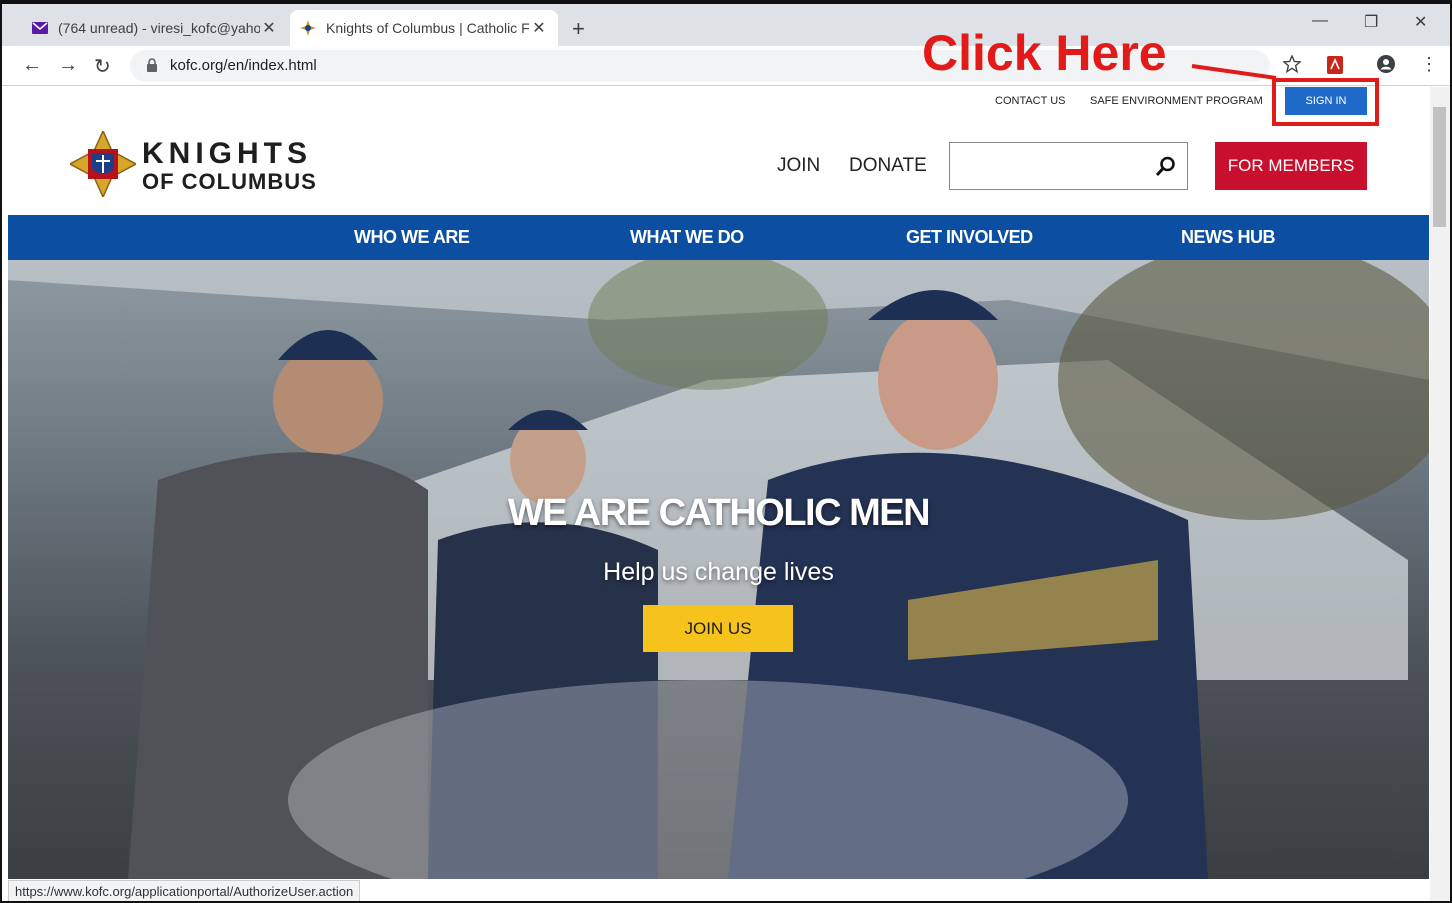 Image resolution: width=1452 pixels, height=903 pixels. Describe the element at coordinates (1050, 165) in the screenshot. I see `search-input` at that location.